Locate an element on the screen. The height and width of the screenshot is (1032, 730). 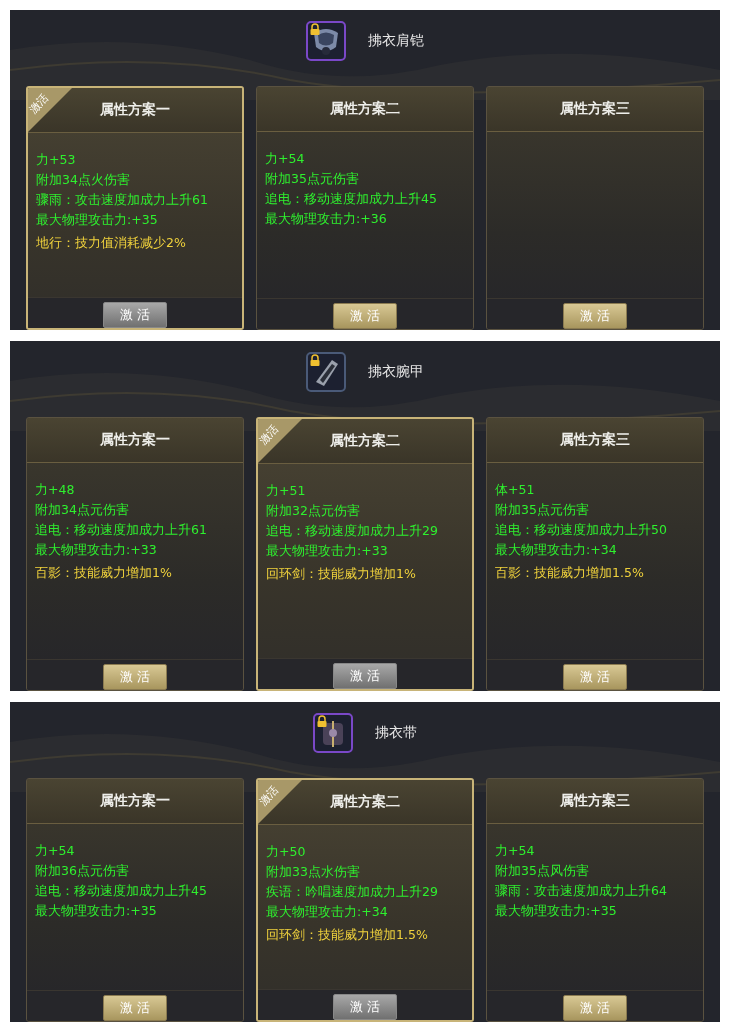
stat-line: 力+53 is located at coordinates (56, 160).